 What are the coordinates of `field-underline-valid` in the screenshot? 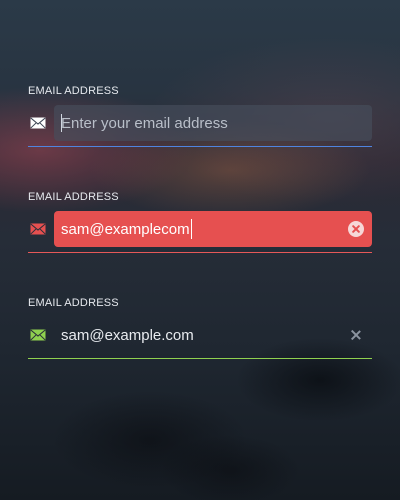 It's located at (200, 358).